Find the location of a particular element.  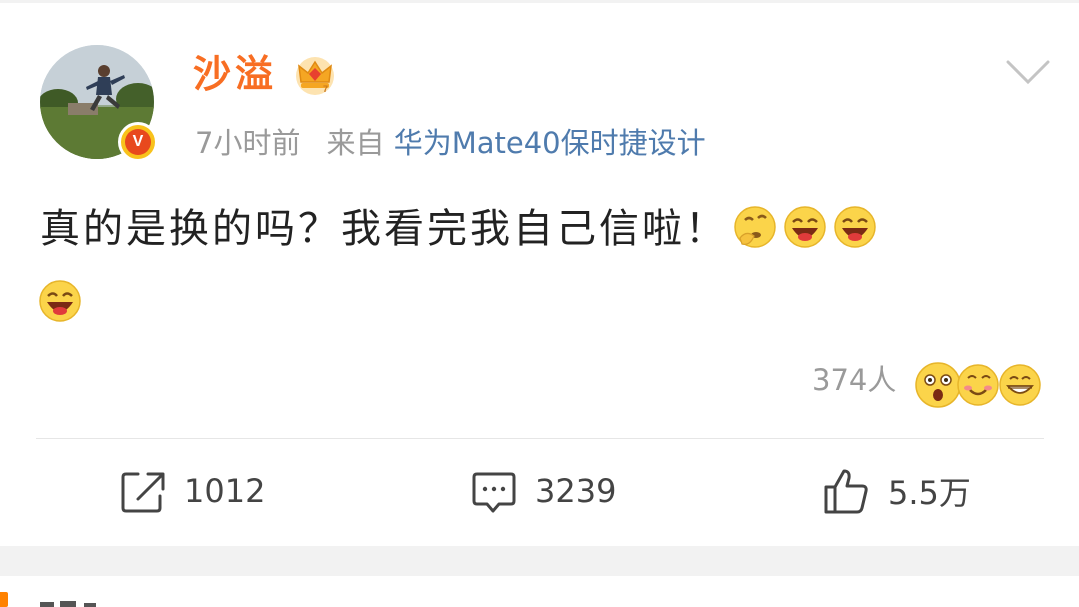

post-text: 真的是换的吗？我看完我自己信啦！ is located at coordinates (540, 229).